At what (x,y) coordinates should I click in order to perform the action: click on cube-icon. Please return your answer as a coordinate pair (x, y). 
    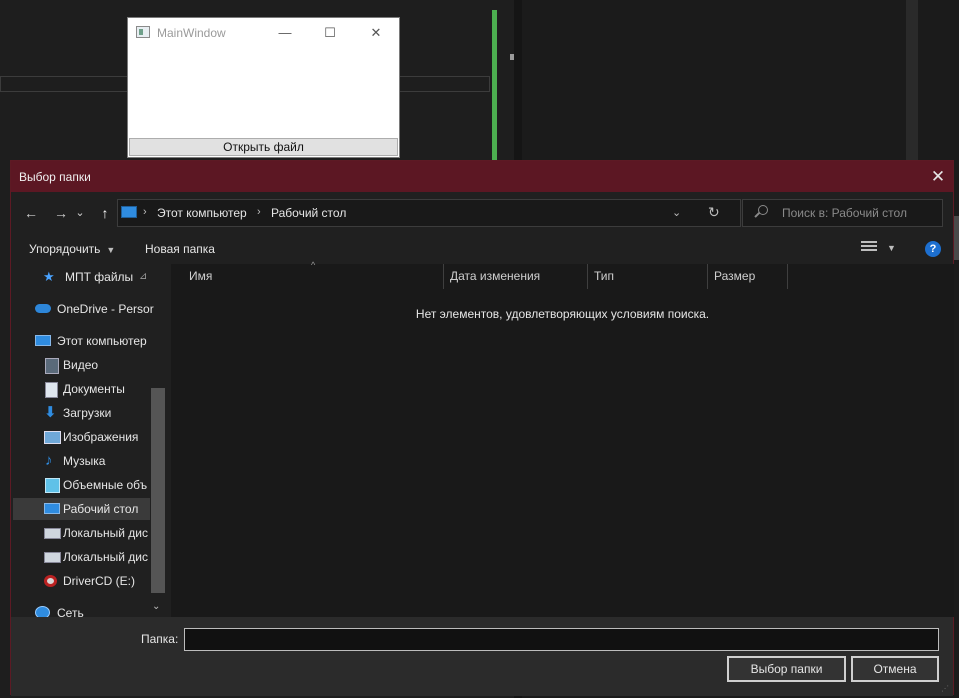
    Looking at the image, I should click on (52, 485).